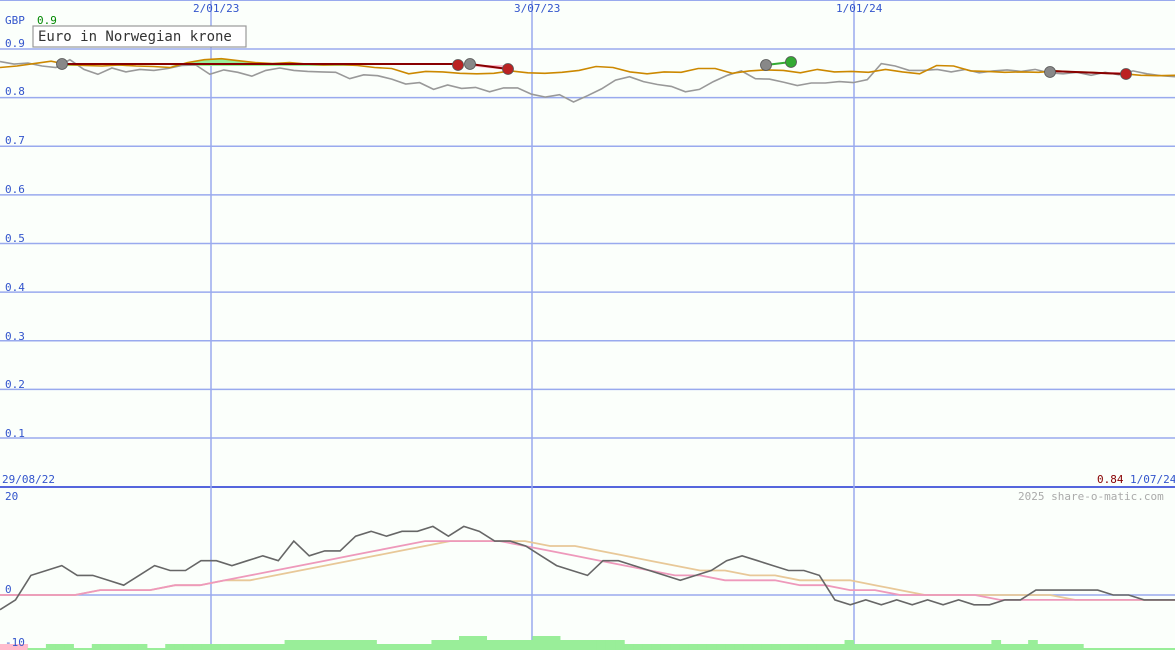  I want to click on start-date-label: 29/08/22, so click(28, 479).